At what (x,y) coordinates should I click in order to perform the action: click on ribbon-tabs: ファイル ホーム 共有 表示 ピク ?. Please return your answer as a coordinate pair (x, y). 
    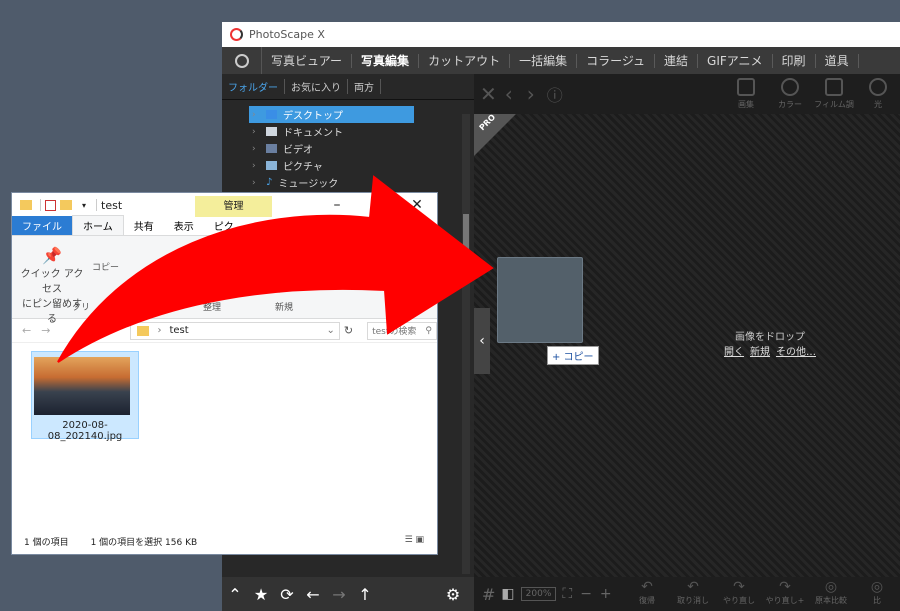
    Looking at the image, I should click on (224, 225).